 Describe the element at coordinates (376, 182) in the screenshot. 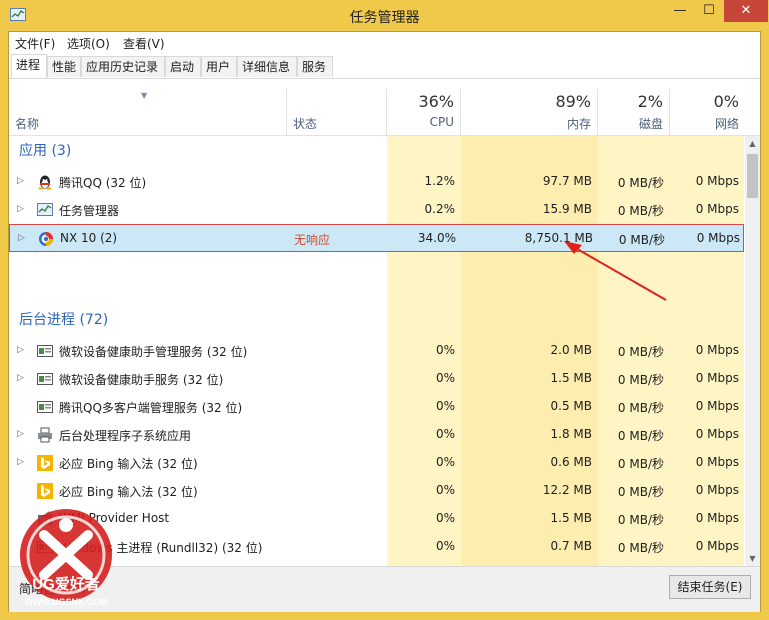

I see `process-row: ▷ 腾讯QQ (32 位) 1.2% 97.7 MB 0 MB/秒 0 Mbps` at that location.